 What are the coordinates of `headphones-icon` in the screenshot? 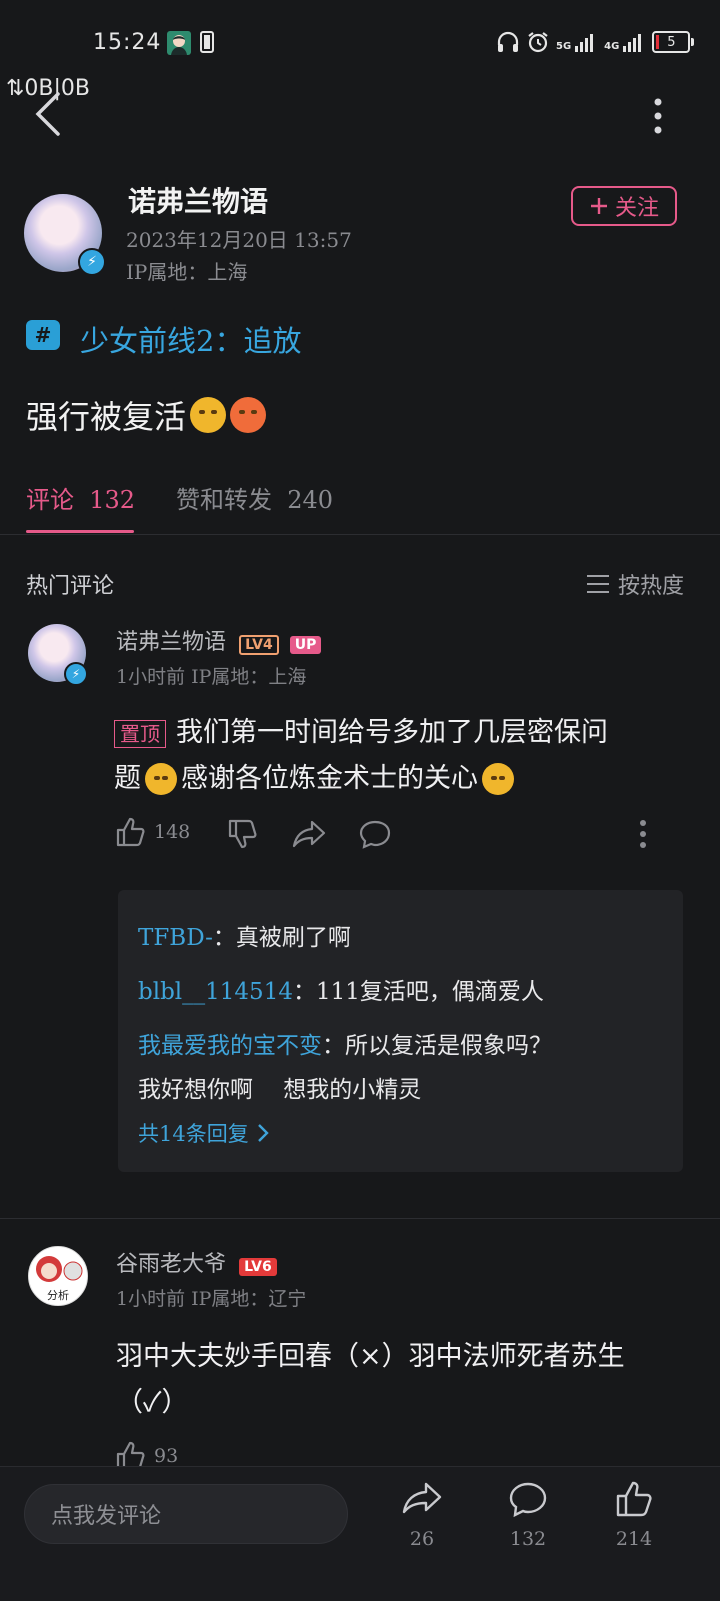 It's located at (508, 42).